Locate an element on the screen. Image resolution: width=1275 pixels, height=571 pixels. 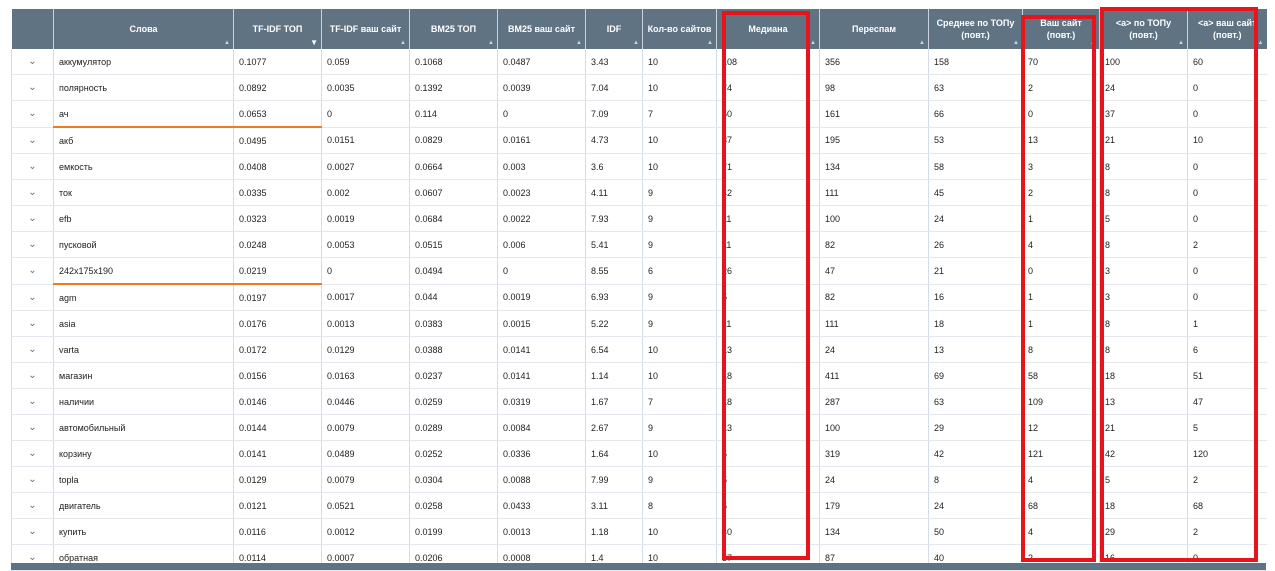
column-header-bm25-site: BM25 ваш сайт ▲ is located at coordinates (541, 29).